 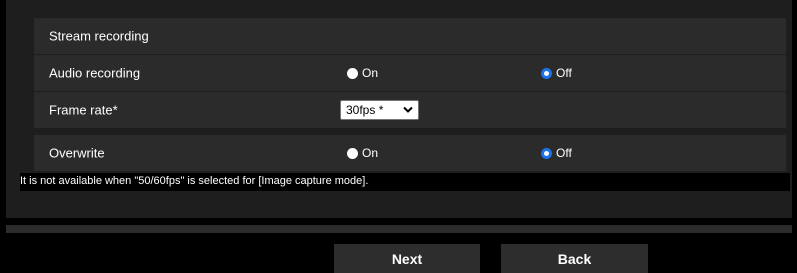 What do you see at coordinates (77, 153) in the screenshot?
I see `overwrite-label: Overwrite` at bounding box center [77, 153].